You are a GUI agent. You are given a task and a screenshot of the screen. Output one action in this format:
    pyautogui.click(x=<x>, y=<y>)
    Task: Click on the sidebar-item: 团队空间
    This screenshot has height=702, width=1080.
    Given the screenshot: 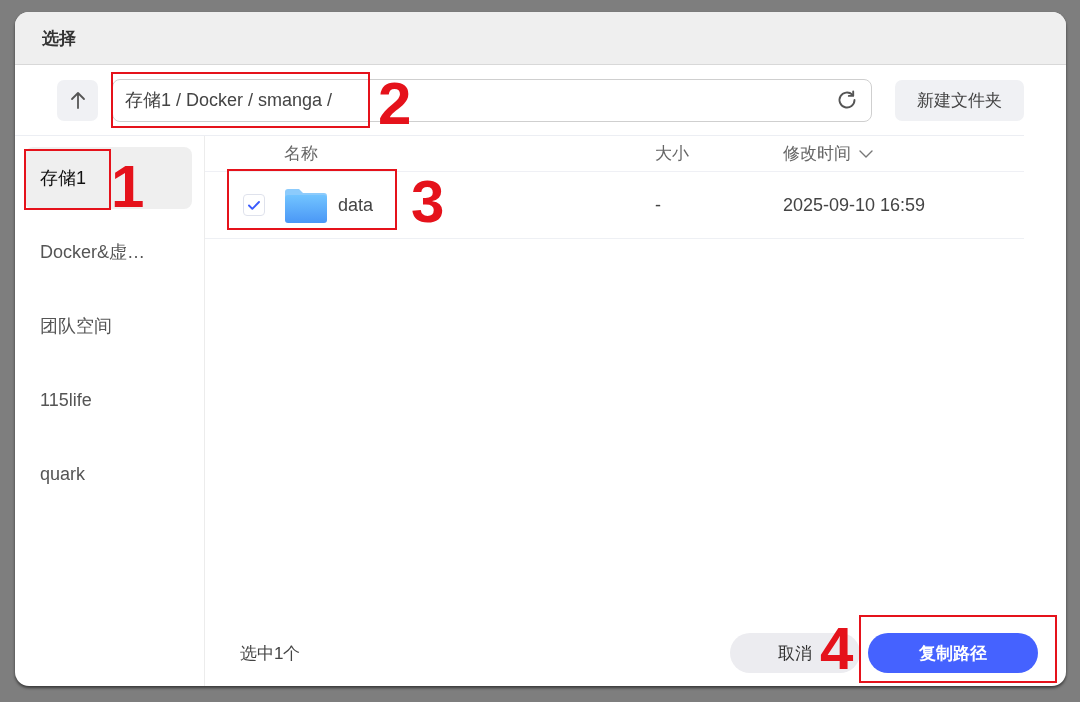 What is the action you would take?
    pyautogui.click(x=108, y=326)
    